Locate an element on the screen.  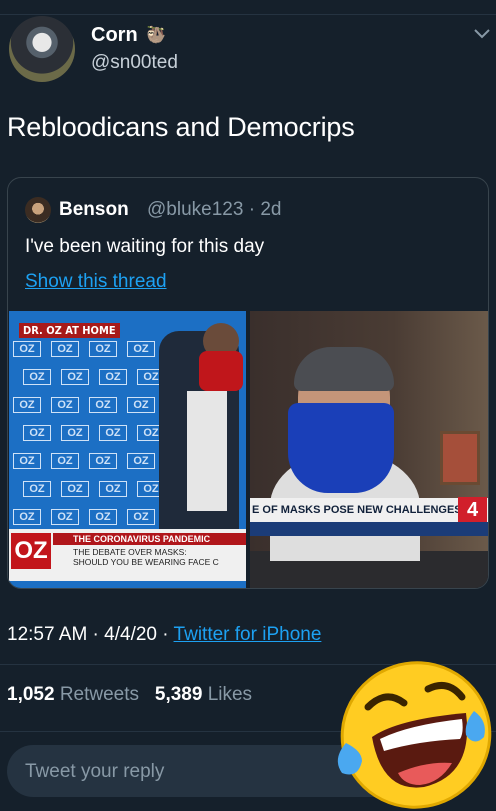
show-title-banner: DR. OZ AT HOME is located at coordinates (69, 330).